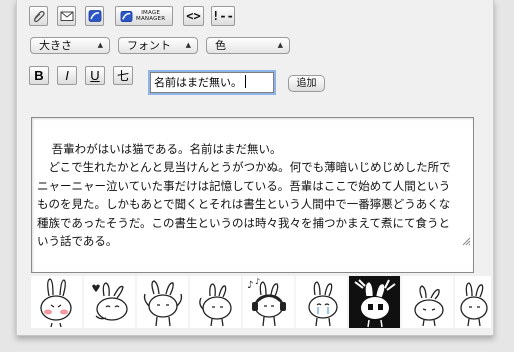 The width and height of the screenshot is (514, 352). Describe the element at coordinates (151, 19) in the screenshot. I see `image-manager-label-line2: MANAGER` at that location.